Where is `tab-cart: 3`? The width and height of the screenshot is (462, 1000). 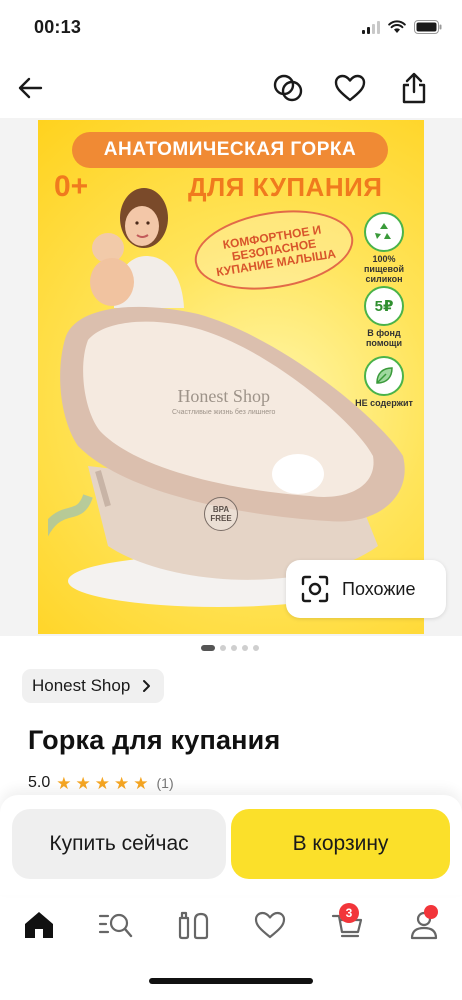 tab-cart: 3 is located at coordinates (346, 925).